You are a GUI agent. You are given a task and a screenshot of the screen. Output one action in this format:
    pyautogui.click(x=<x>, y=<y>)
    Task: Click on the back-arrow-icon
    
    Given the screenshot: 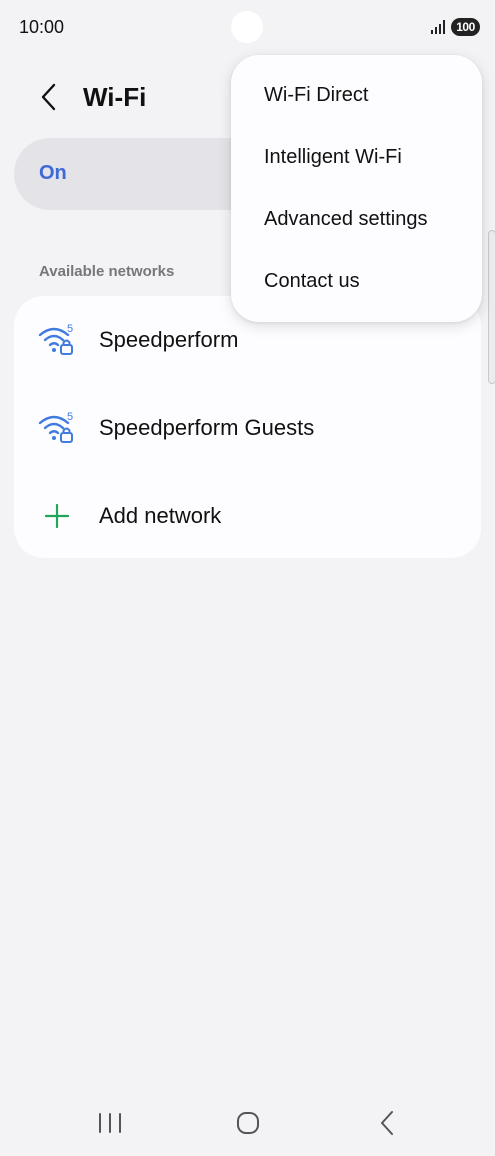 What is the action you would take?
    pyautogui.click(x=48, y=97)
    